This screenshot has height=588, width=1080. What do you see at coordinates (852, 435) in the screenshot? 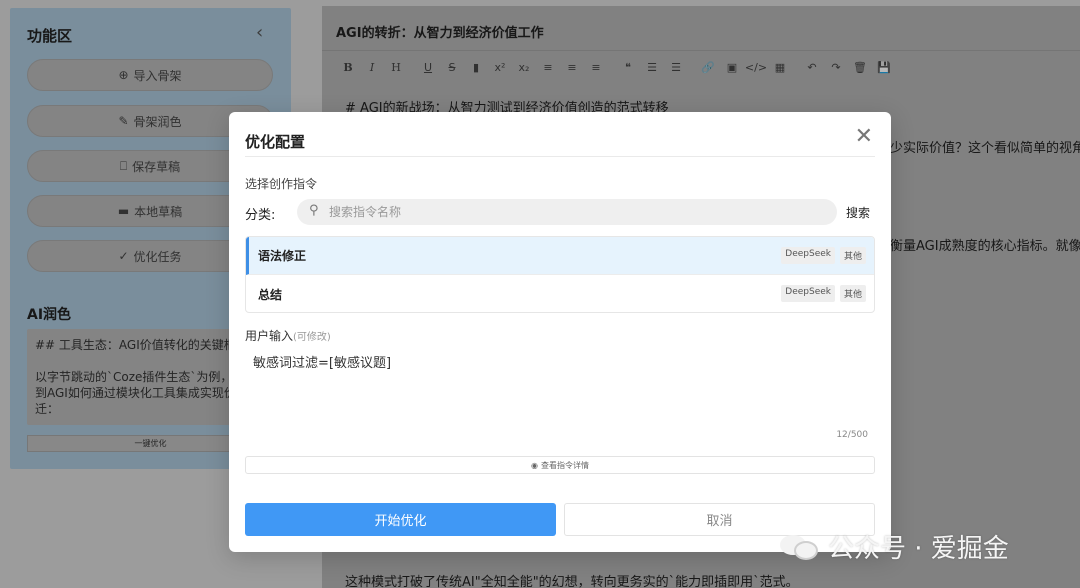
I see `char-counter: 12/500` at bounding box center [852, 435].